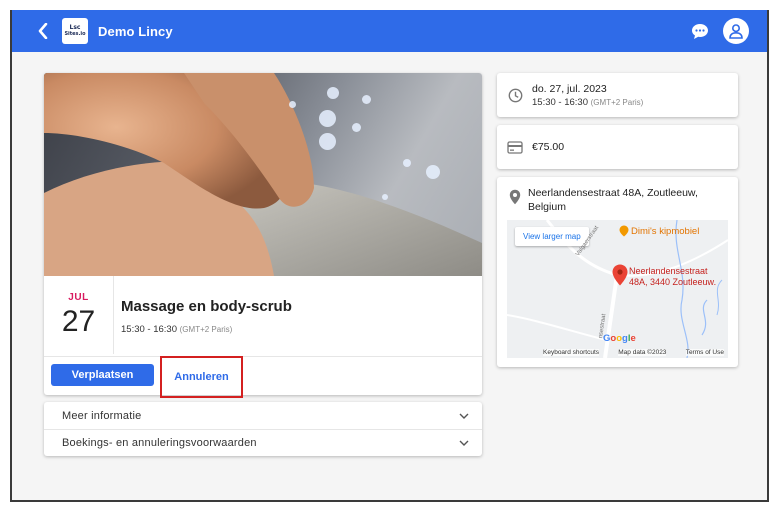 The height and width of the screenshot is (519, 780). I want to click on reschedule-button: Verplaatsen, so click(102, 375).